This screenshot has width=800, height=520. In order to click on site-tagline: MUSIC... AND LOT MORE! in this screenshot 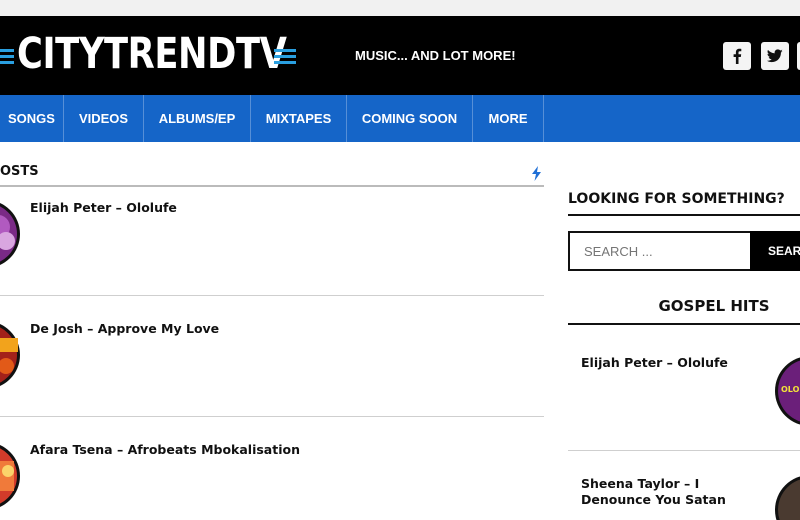, I will do `click(435, 55)`.